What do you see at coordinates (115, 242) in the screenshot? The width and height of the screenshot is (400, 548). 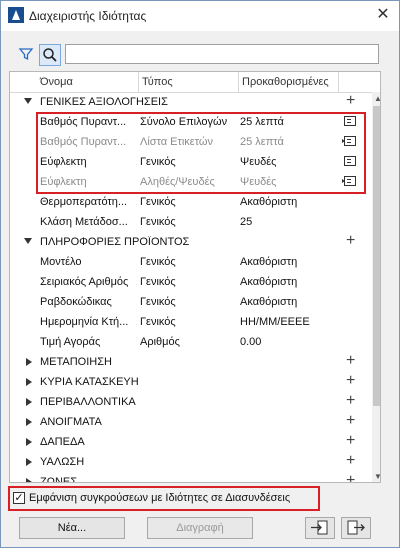 I see `group-name: ΠΛΗΡΟΦΟΡΙΕΣ ΠΡΟΪΟΝΤΟΣ` at bounding box center [115, 242].